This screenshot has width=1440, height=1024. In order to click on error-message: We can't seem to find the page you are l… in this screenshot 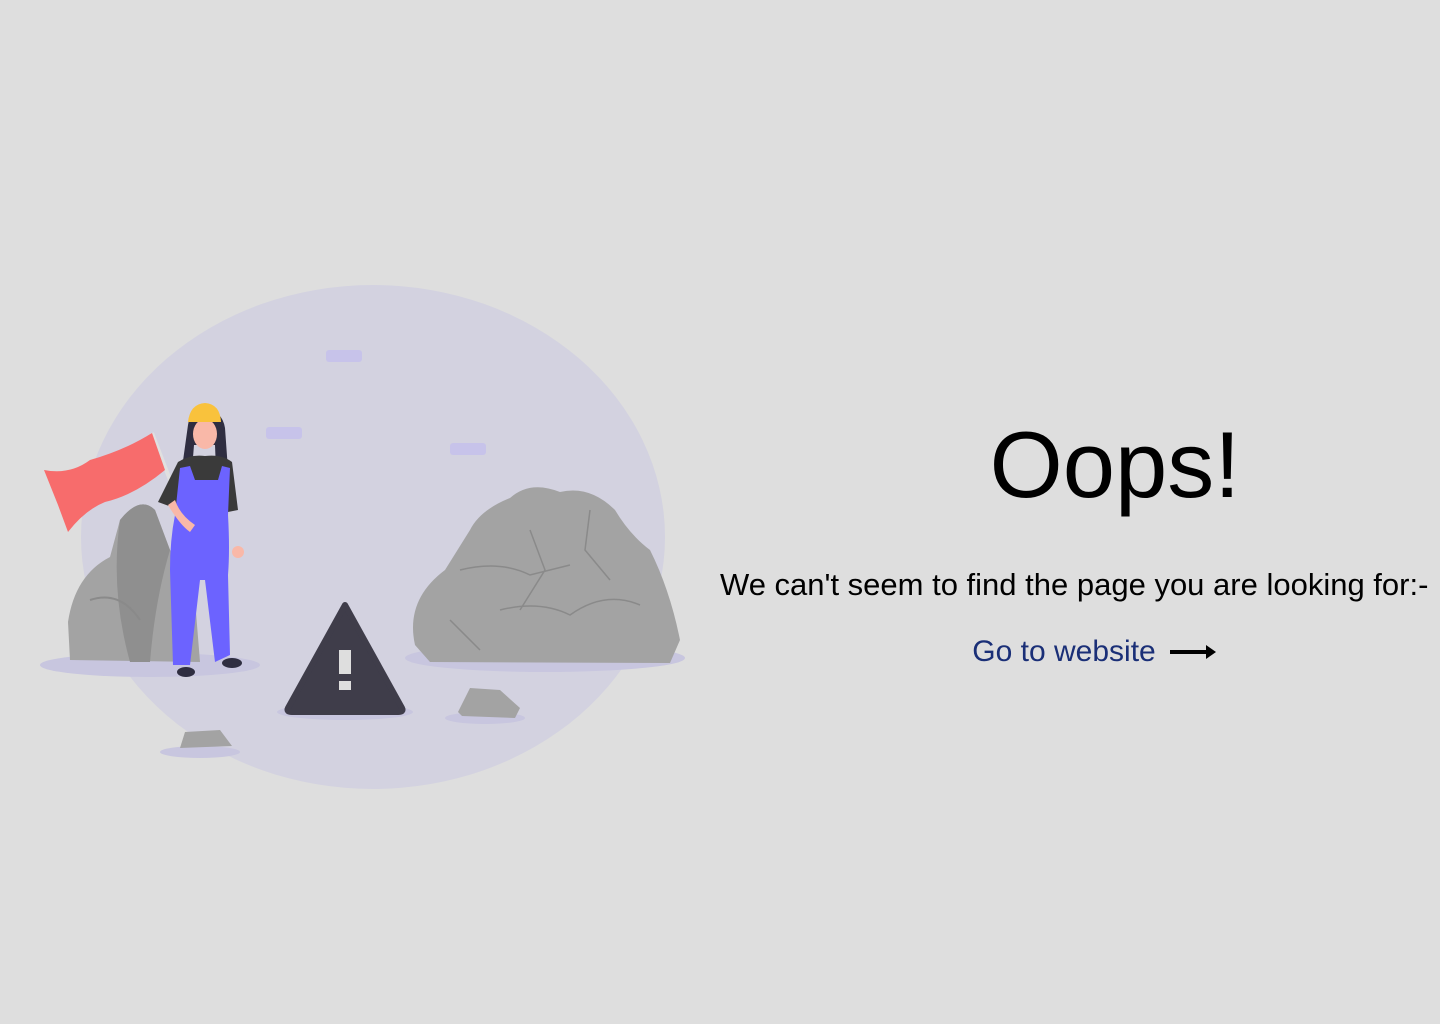, I will do `click(1074, 584)`.